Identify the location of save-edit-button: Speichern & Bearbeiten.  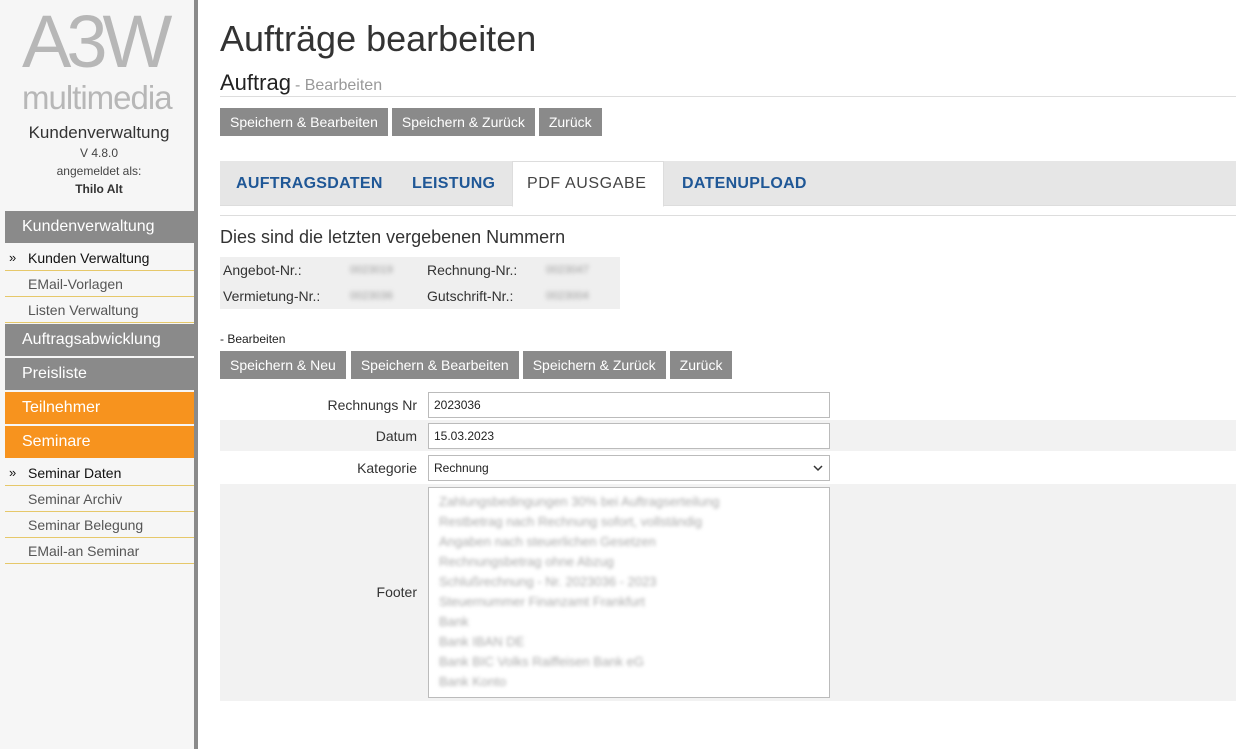
(304, 122).